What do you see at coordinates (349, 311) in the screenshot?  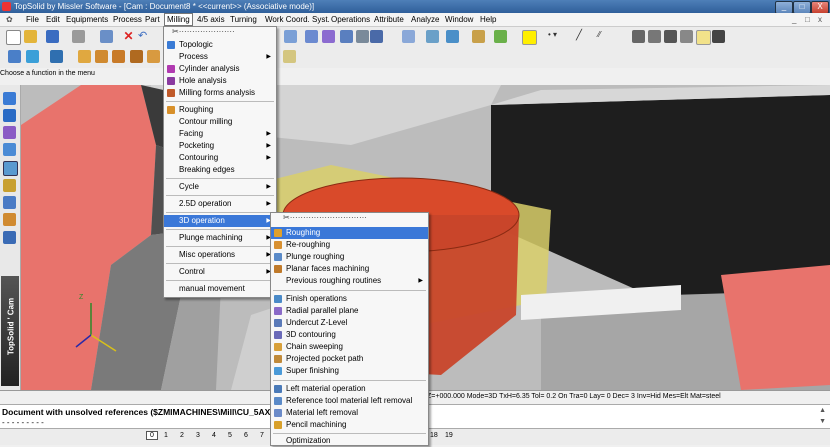 I see `submenu-item-radial-parallel-plane: Radial parallel plane` at bounding box center [349, 311].